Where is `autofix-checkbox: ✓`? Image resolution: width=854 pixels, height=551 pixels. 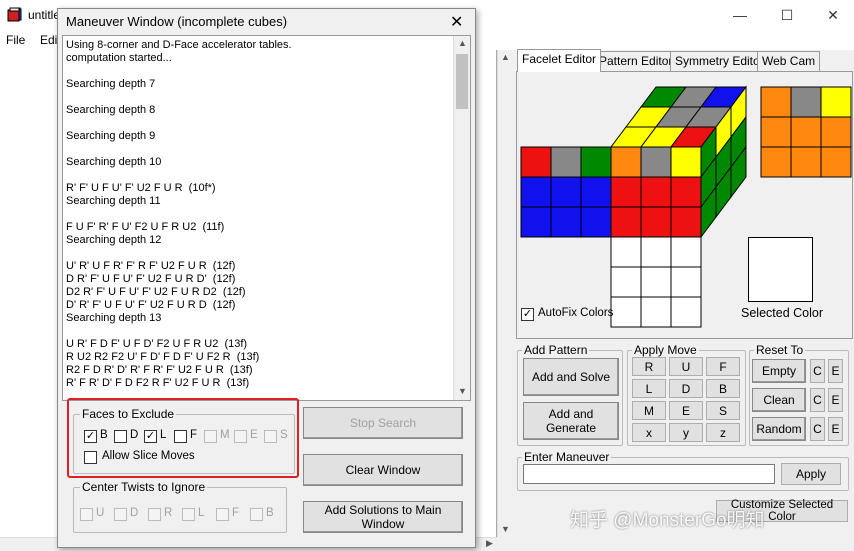 autofix-checkbox: ✓ is located at coordinates (527, 314).